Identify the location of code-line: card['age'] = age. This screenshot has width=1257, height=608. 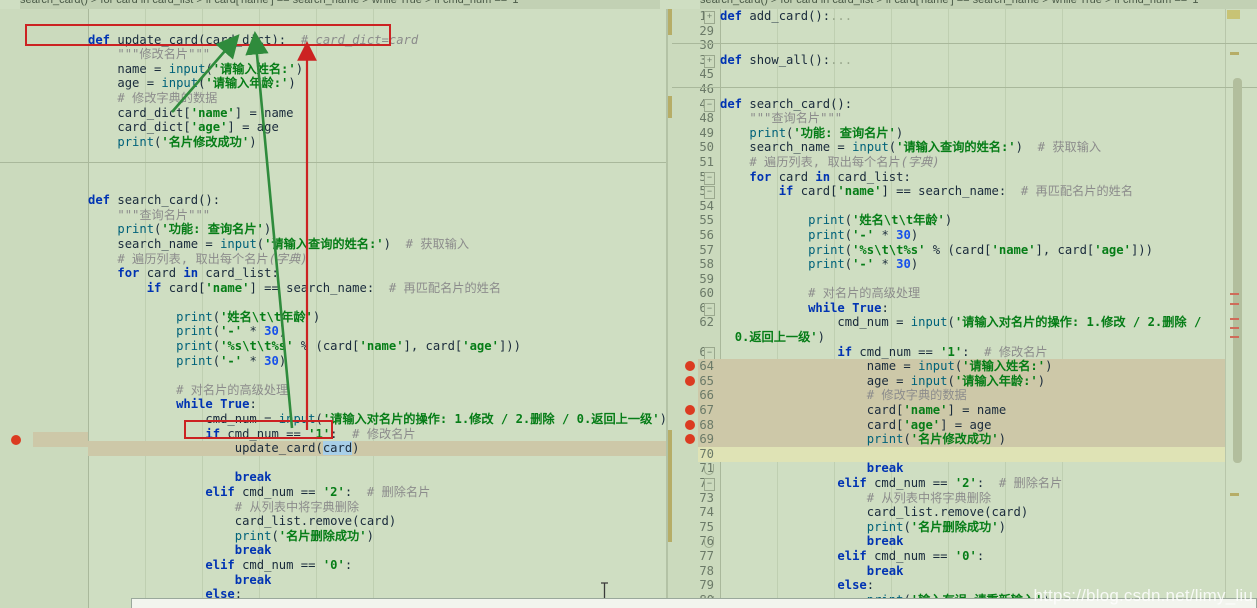
(988, 425).